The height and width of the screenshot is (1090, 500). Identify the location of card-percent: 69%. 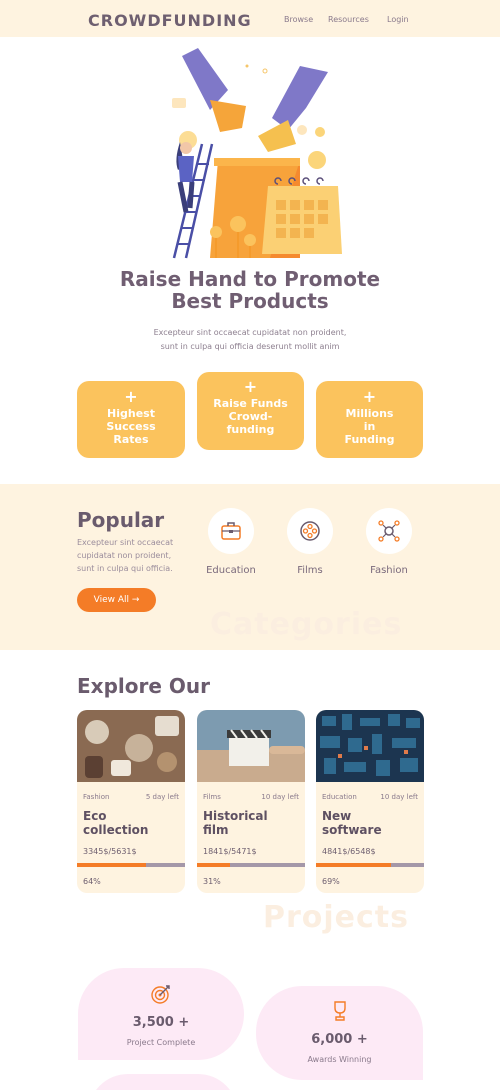
(331, 881).